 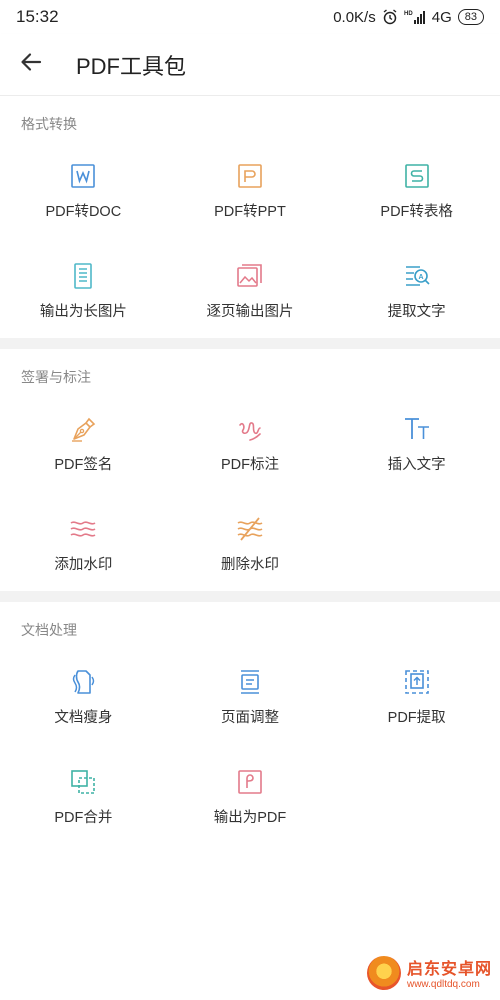 I want to click on page-adjust-icon, so click(x=250, y=682).